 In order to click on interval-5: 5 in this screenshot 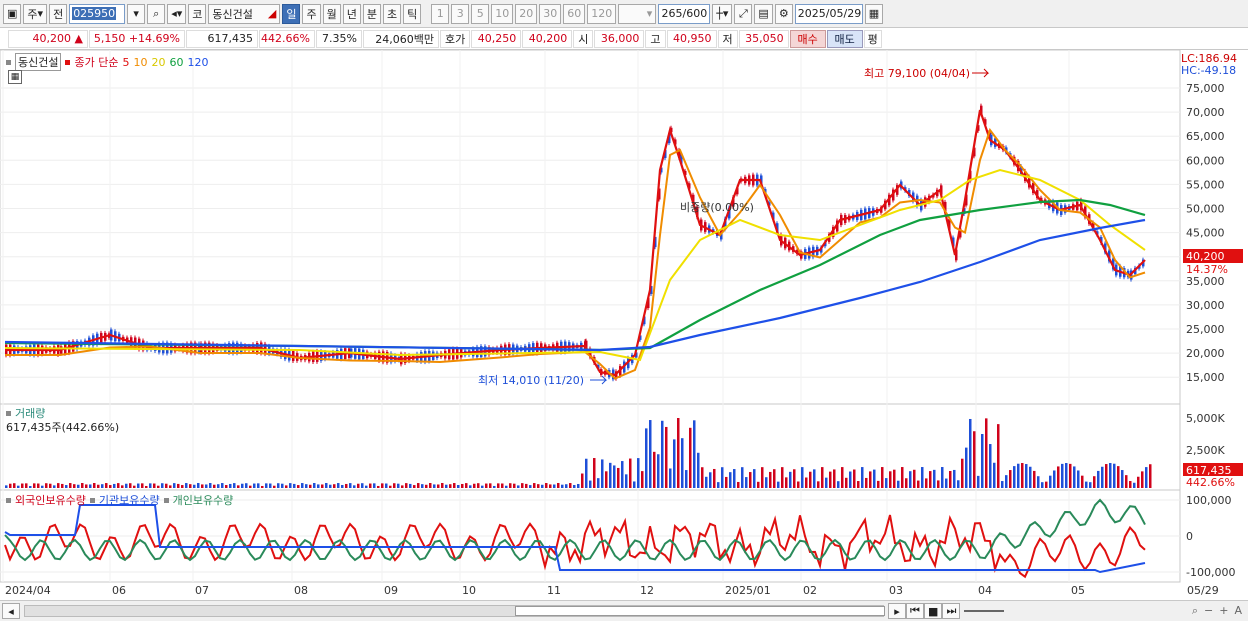, I will do `click(480, 13)`.